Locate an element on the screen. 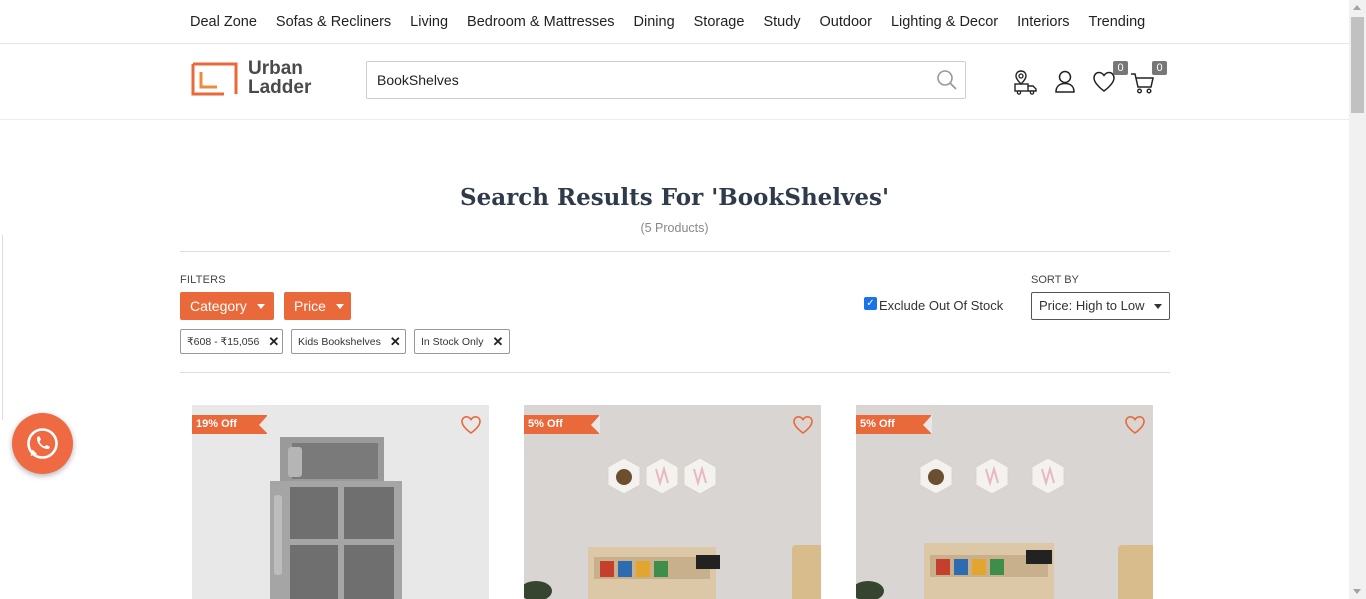 This screenshot has width=1366, height=599. discount-badge: 19% Off is located at coordinates (230, 424).